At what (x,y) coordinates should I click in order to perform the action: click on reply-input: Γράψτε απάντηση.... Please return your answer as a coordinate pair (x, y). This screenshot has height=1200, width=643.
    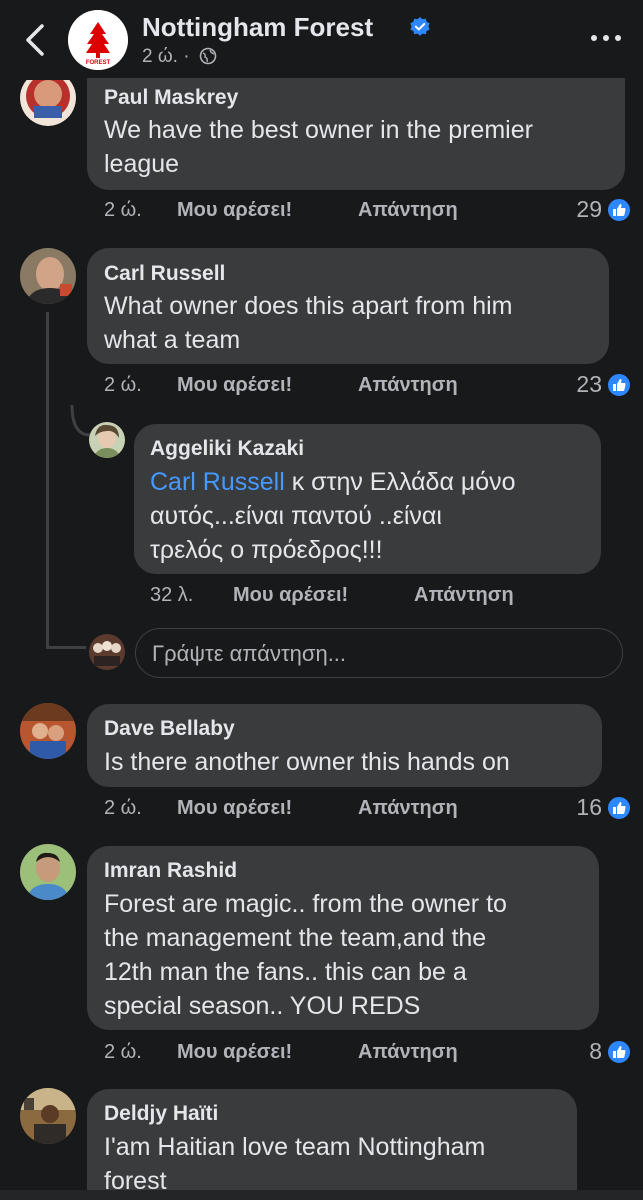
    Looking at the image, I should click on (379, 653).